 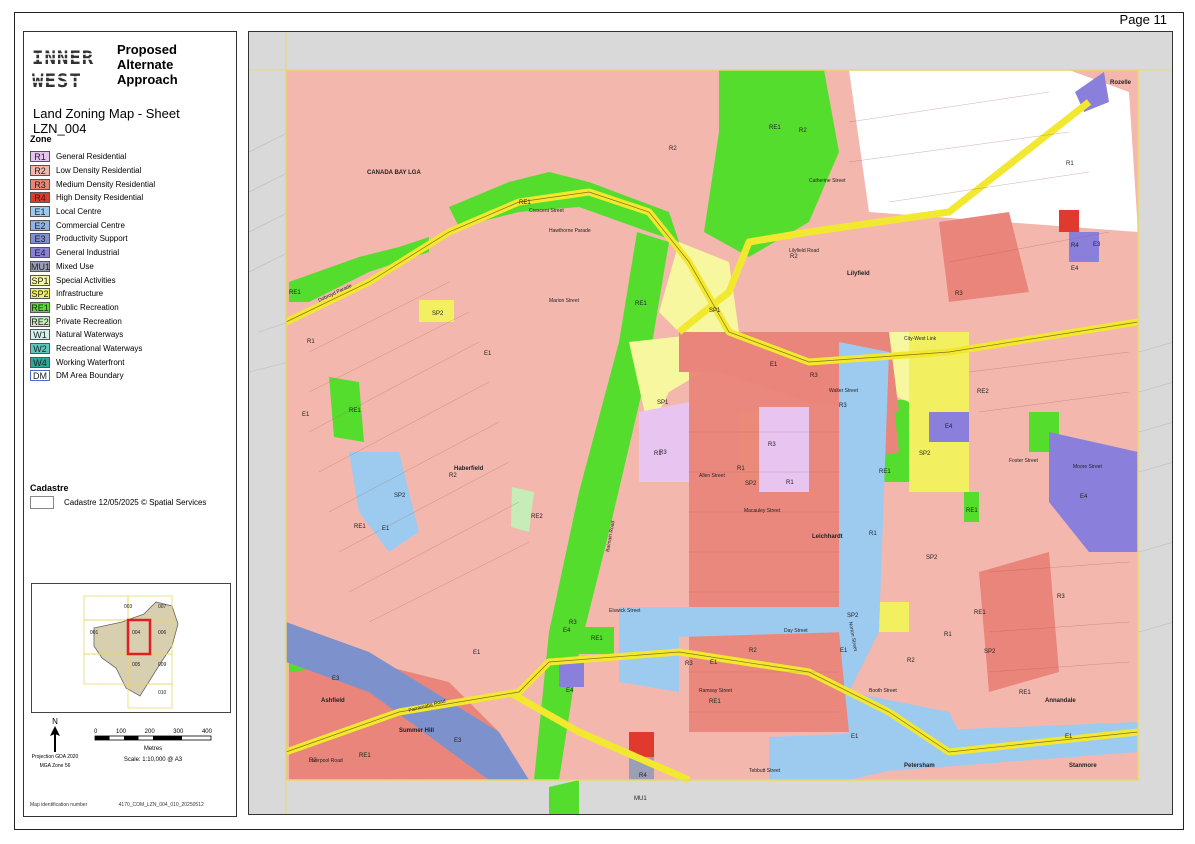 What do you see at coordinates (570, 231) in the screenshot?
I see `street-label: Hawthorne Parade` at bounding box center [570, 231].